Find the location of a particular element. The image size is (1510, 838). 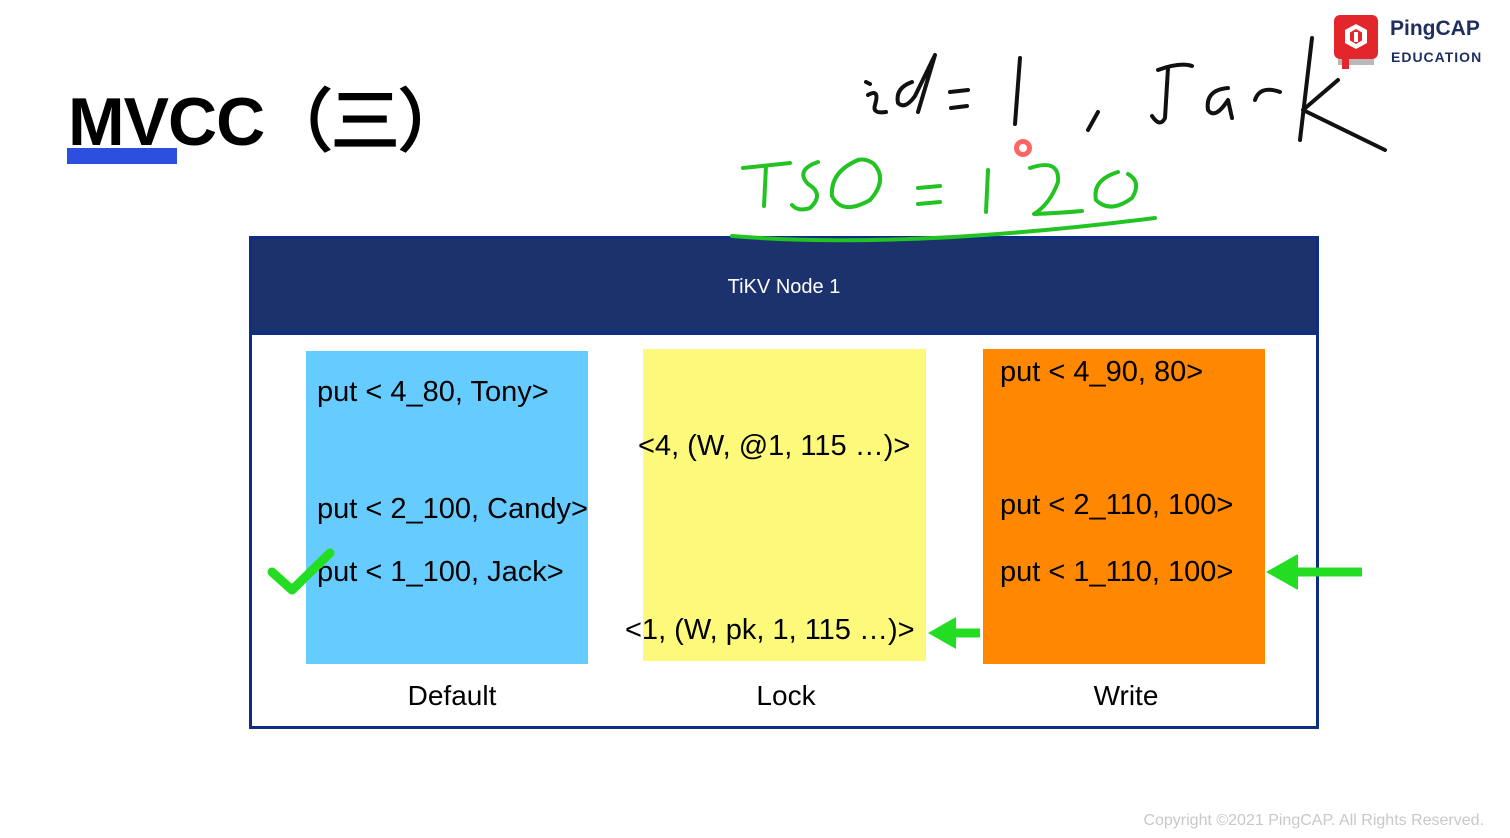

write-cf-label: Write is located at coordinates (1126, 695).